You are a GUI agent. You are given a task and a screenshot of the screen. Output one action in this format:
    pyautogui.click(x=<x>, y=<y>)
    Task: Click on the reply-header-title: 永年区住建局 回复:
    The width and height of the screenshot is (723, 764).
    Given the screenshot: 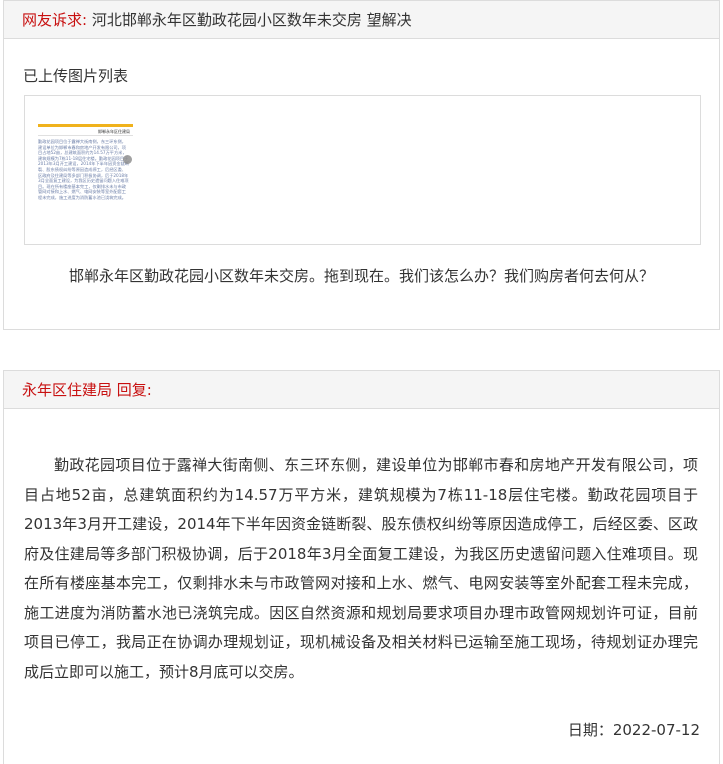 What is the action you would take?
    pyautogui.click(x=87, y=390)
    